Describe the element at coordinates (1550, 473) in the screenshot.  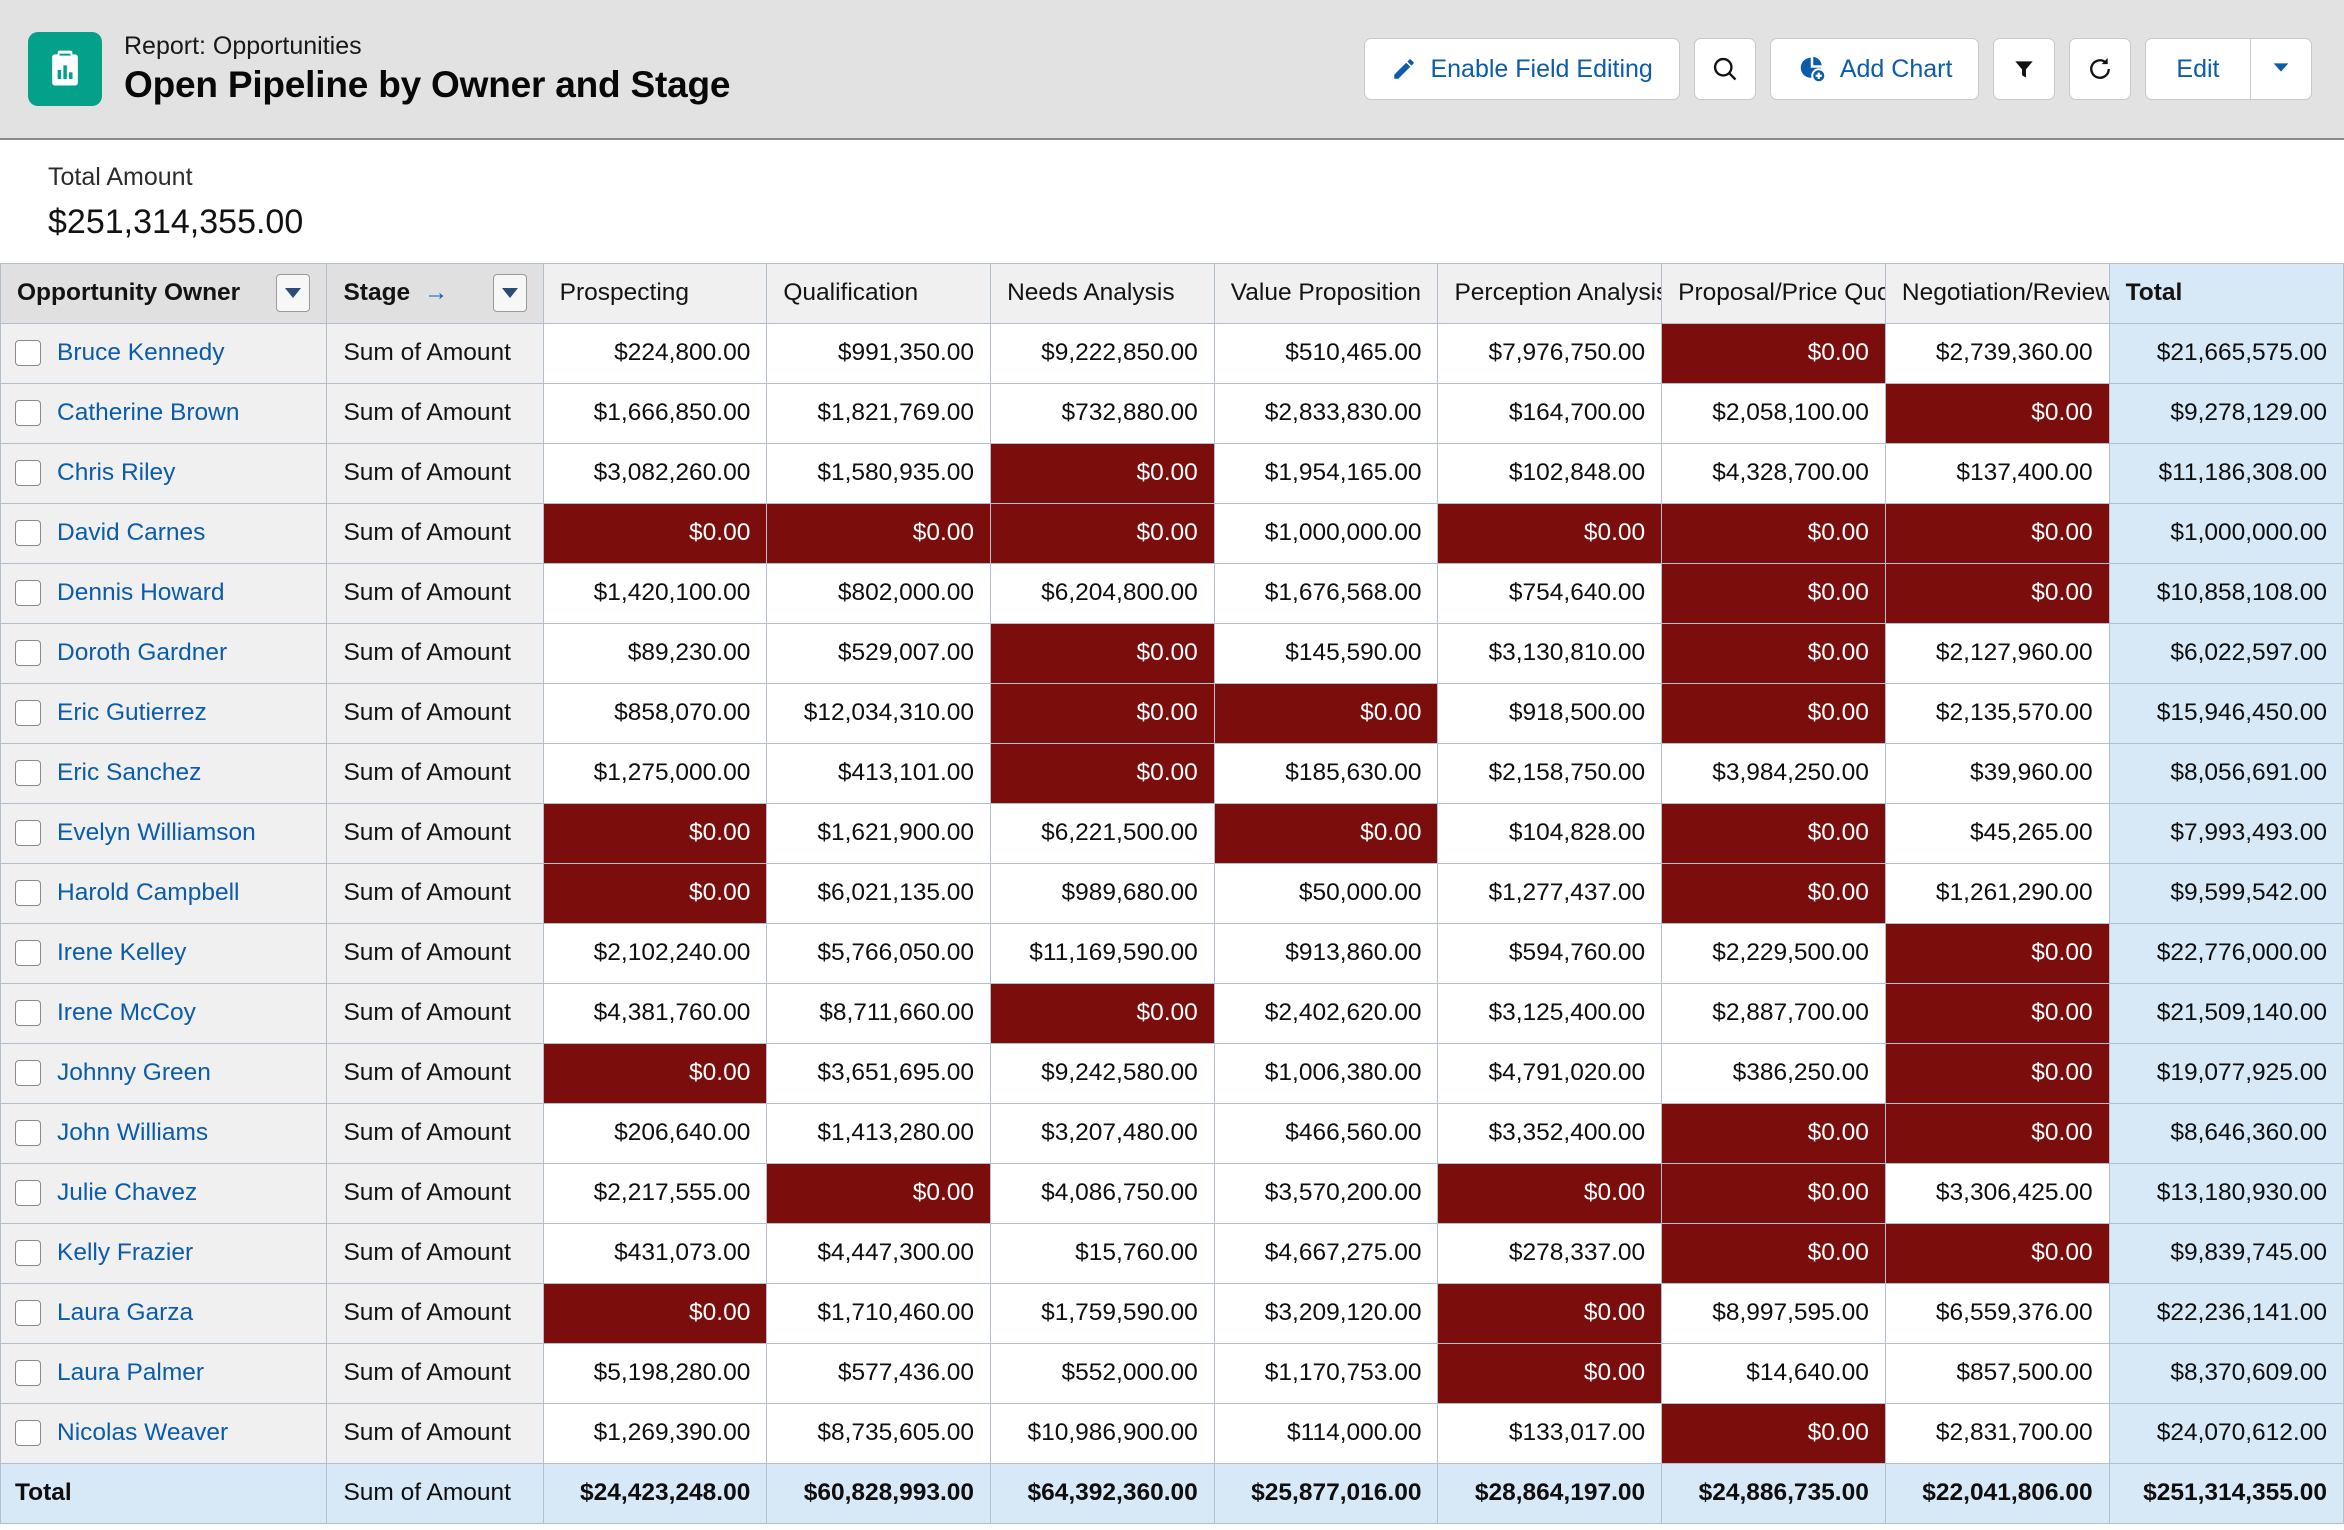
I see `amount-cell: $102,848.00` at that location.